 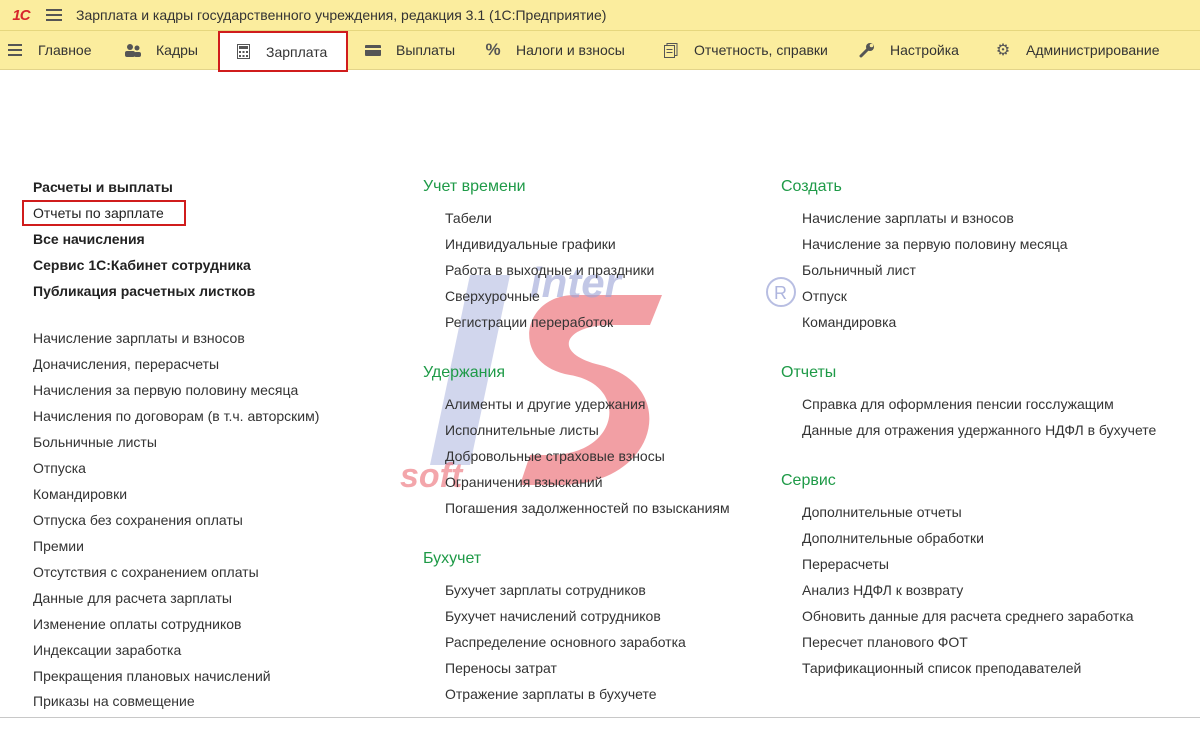 I want to click on section-label: Зарплата, so click(x=297, y=51).